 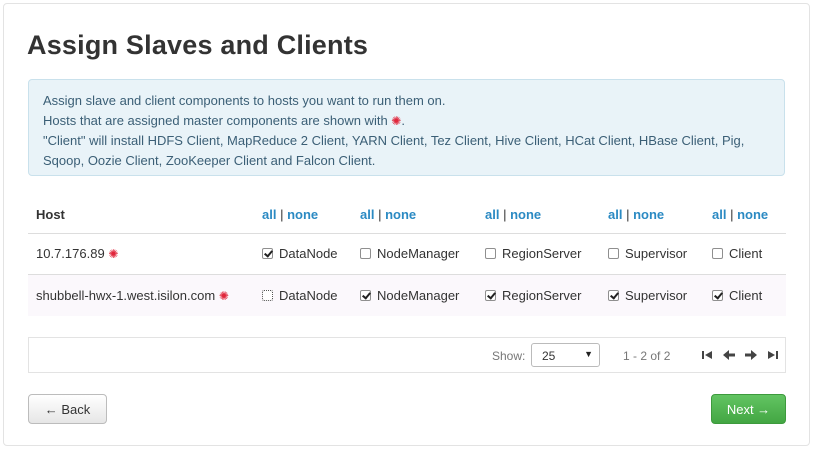 I want to click on nodemanager-column-selector: all | none, so click(x=388, y=215).